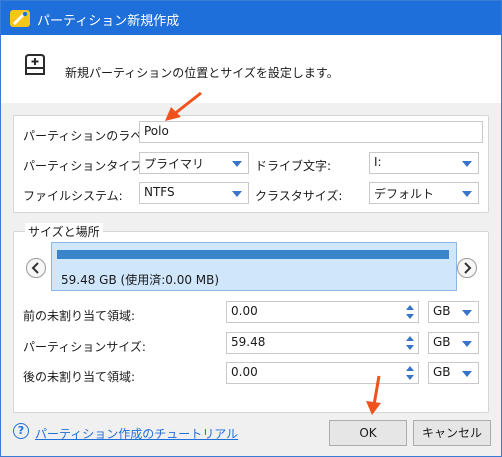  Describe the element at coordinates (251, 18) in the screenshot. I see `title-bar: パーティション新規作成` at that location.